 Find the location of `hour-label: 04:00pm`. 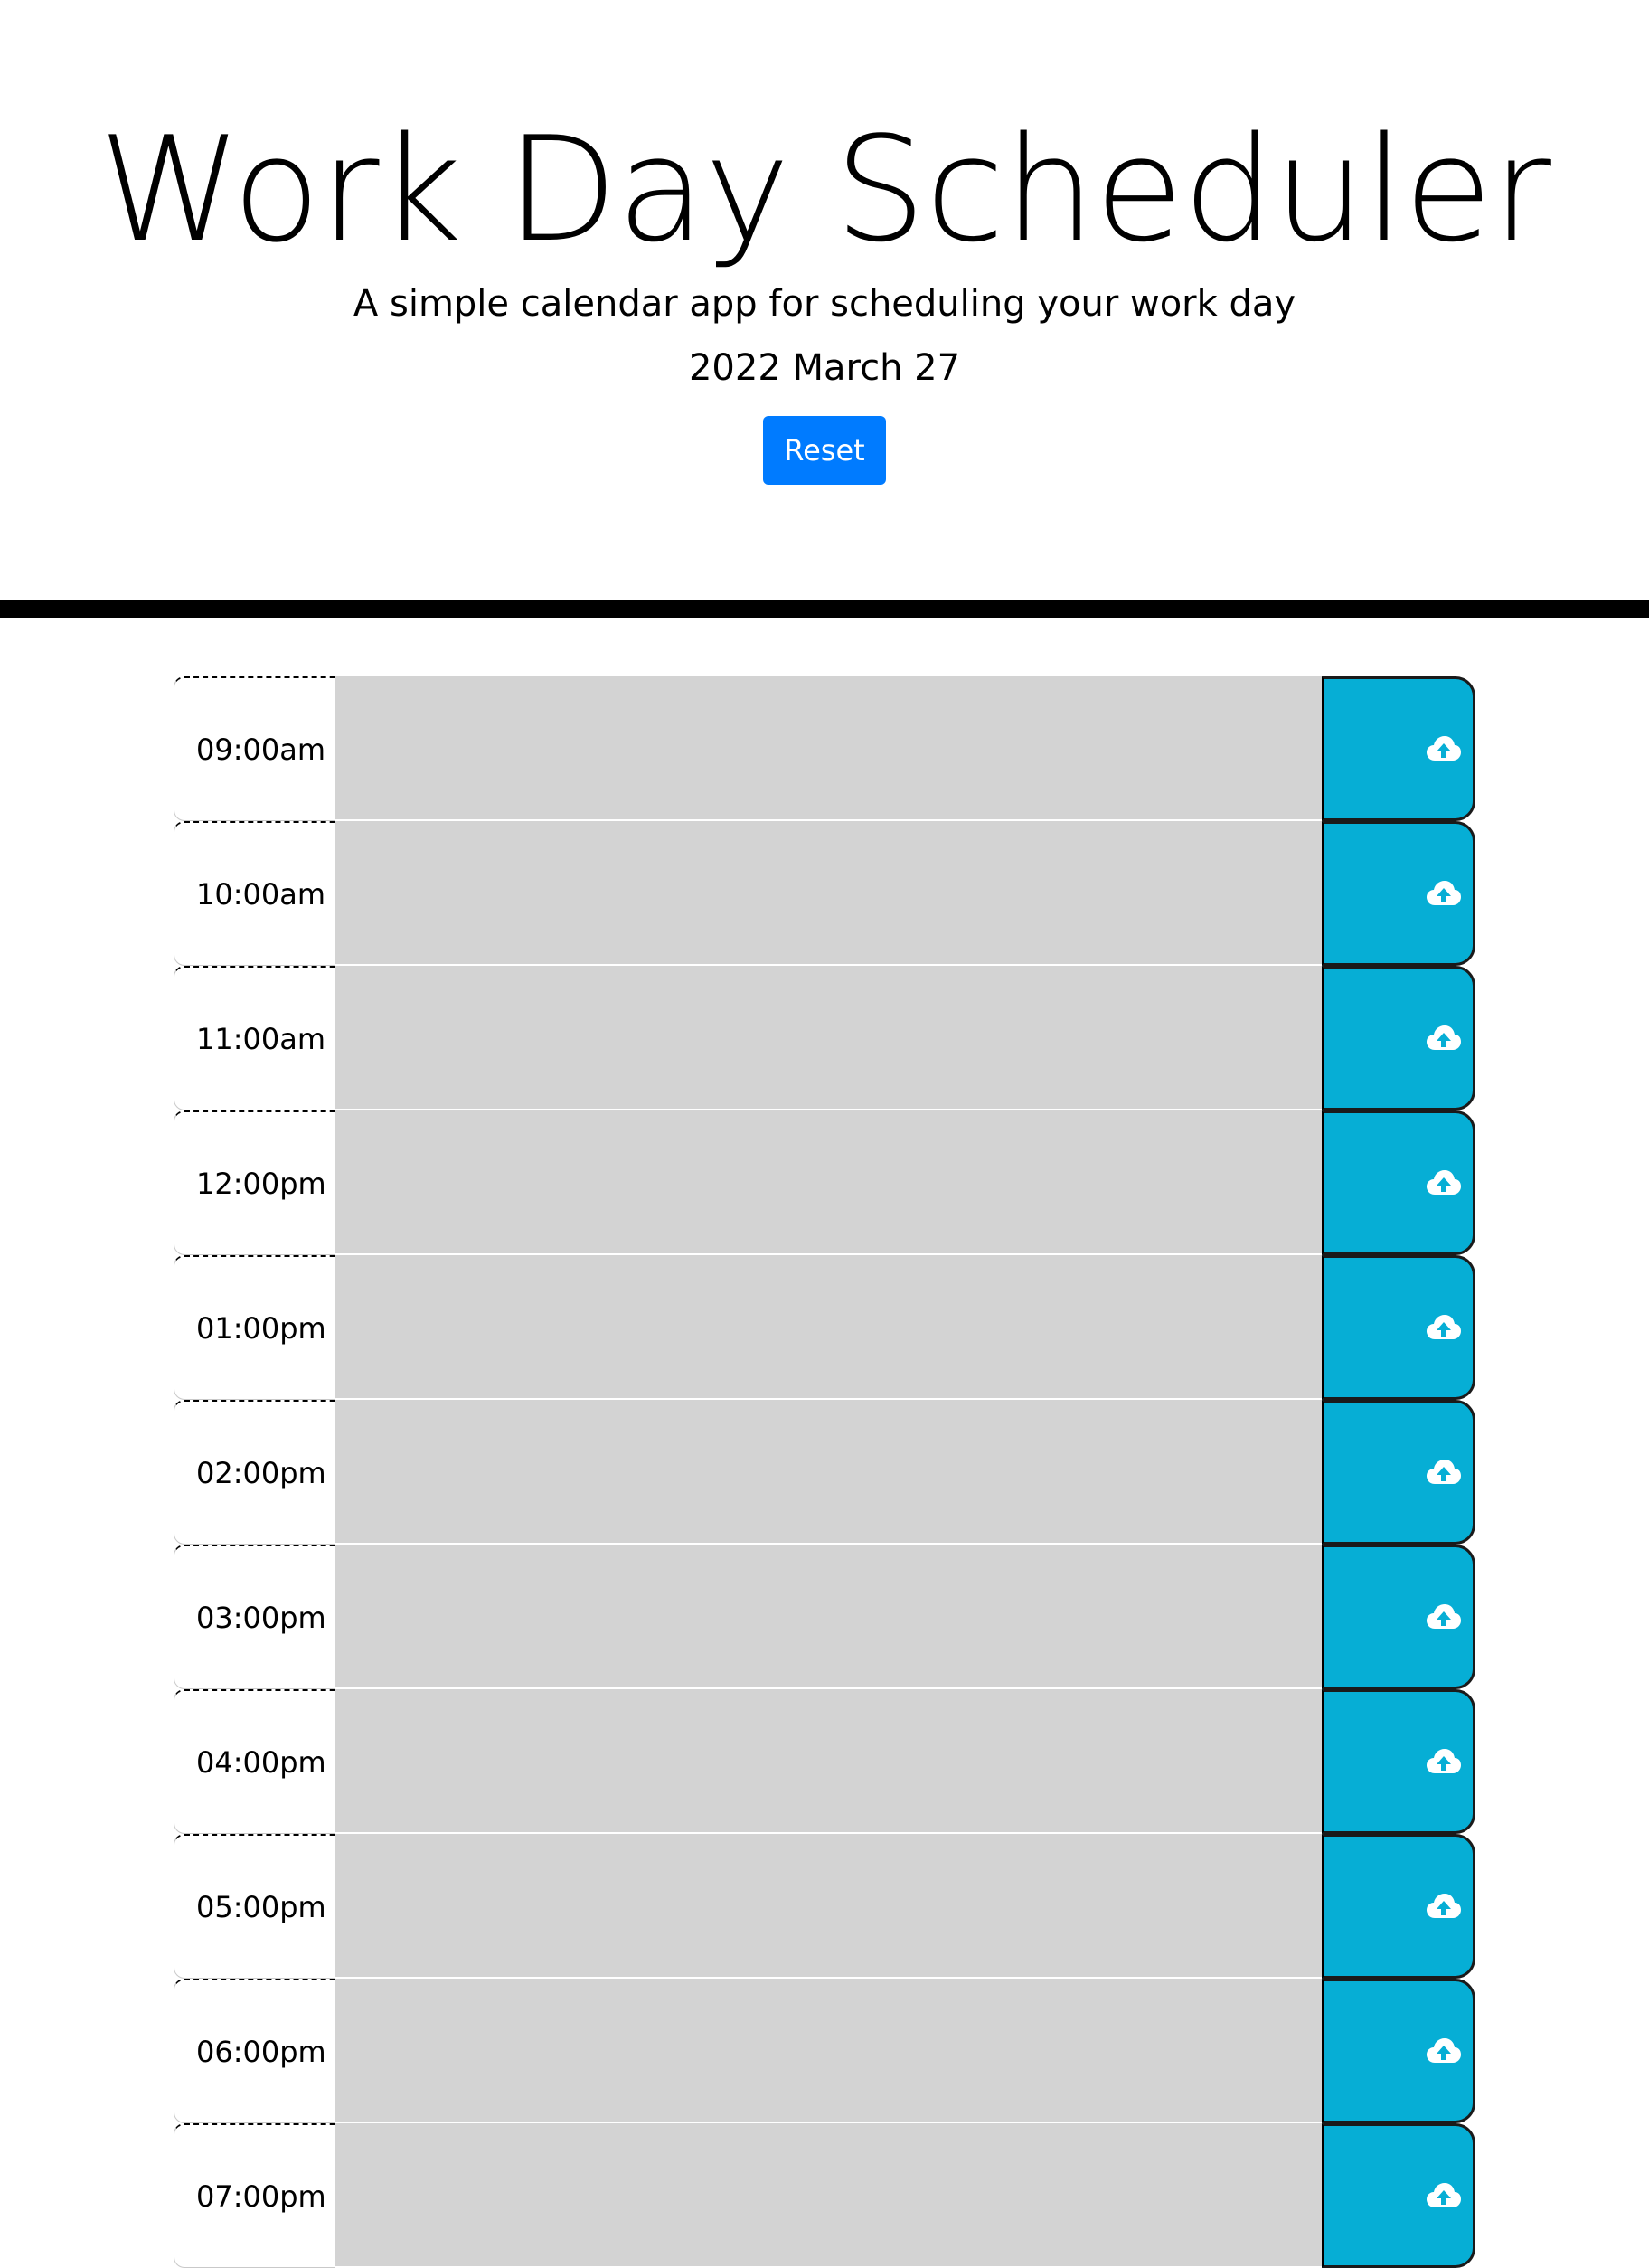

hour-label: 04:00pm is located at coordinates (255, 1761).